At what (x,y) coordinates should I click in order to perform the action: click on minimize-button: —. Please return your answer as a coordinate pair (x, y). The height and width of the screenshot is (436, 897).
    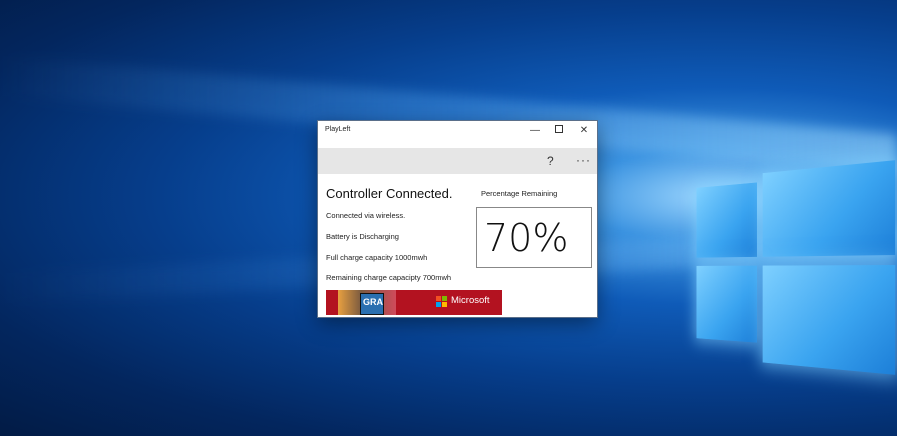
    Looking at the image, I should click on (535, 131).